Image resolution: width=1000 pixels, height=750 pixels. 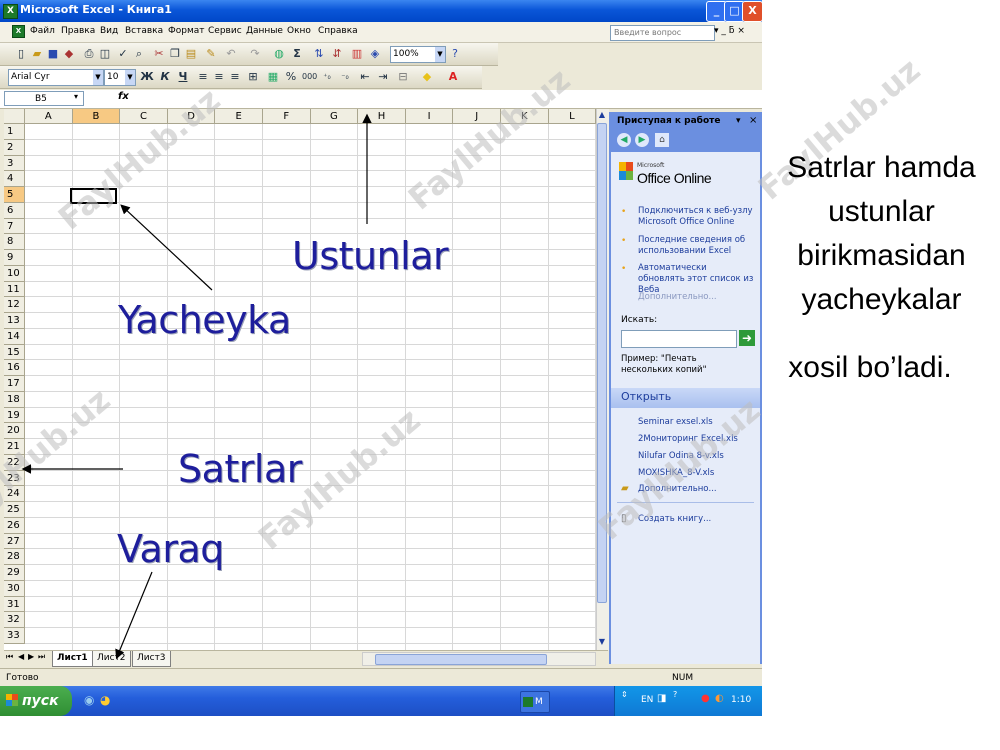 I want to click on label-cell: Yacheyka, so click(x=204, y=320).